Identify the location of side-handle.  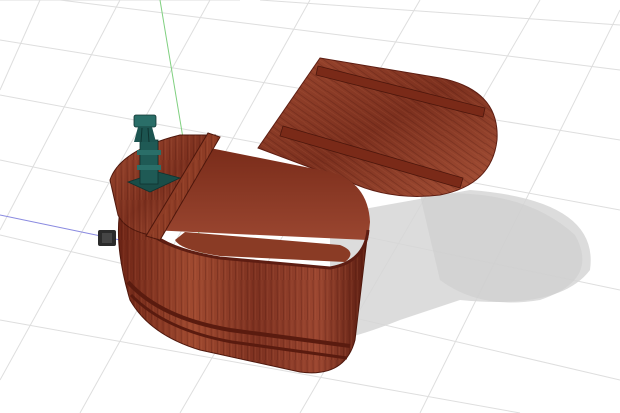
(107, 238).